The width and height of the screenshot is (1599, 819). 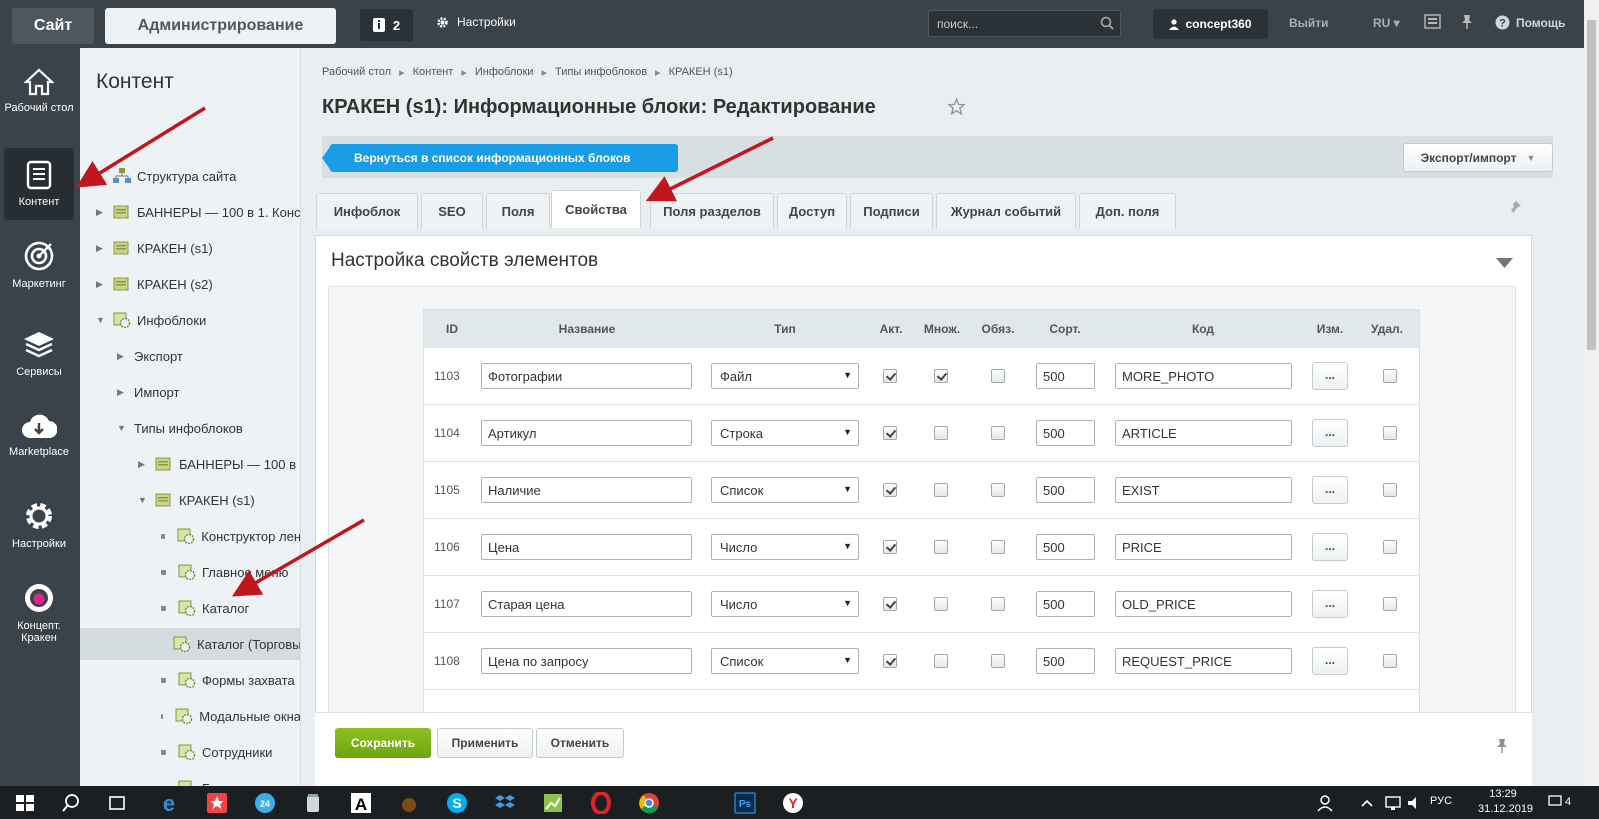 What do you see at coordinates (190, 752) in the screenshot?
I see `tree-item: Сотрудники` at bounding box center [190, 752].